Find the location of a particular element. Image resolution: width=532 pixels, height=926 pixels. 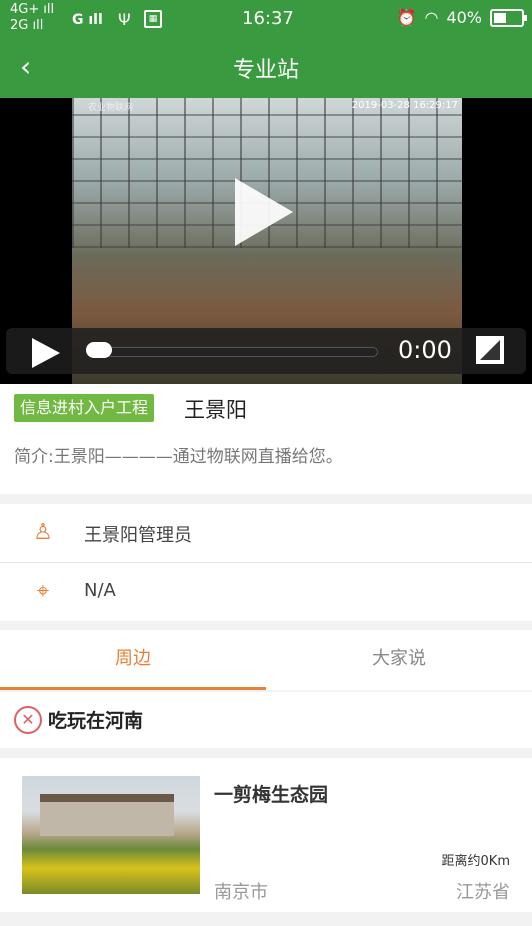

listing-title: 一剪梅生态园 is located at coordinates (271, 795).